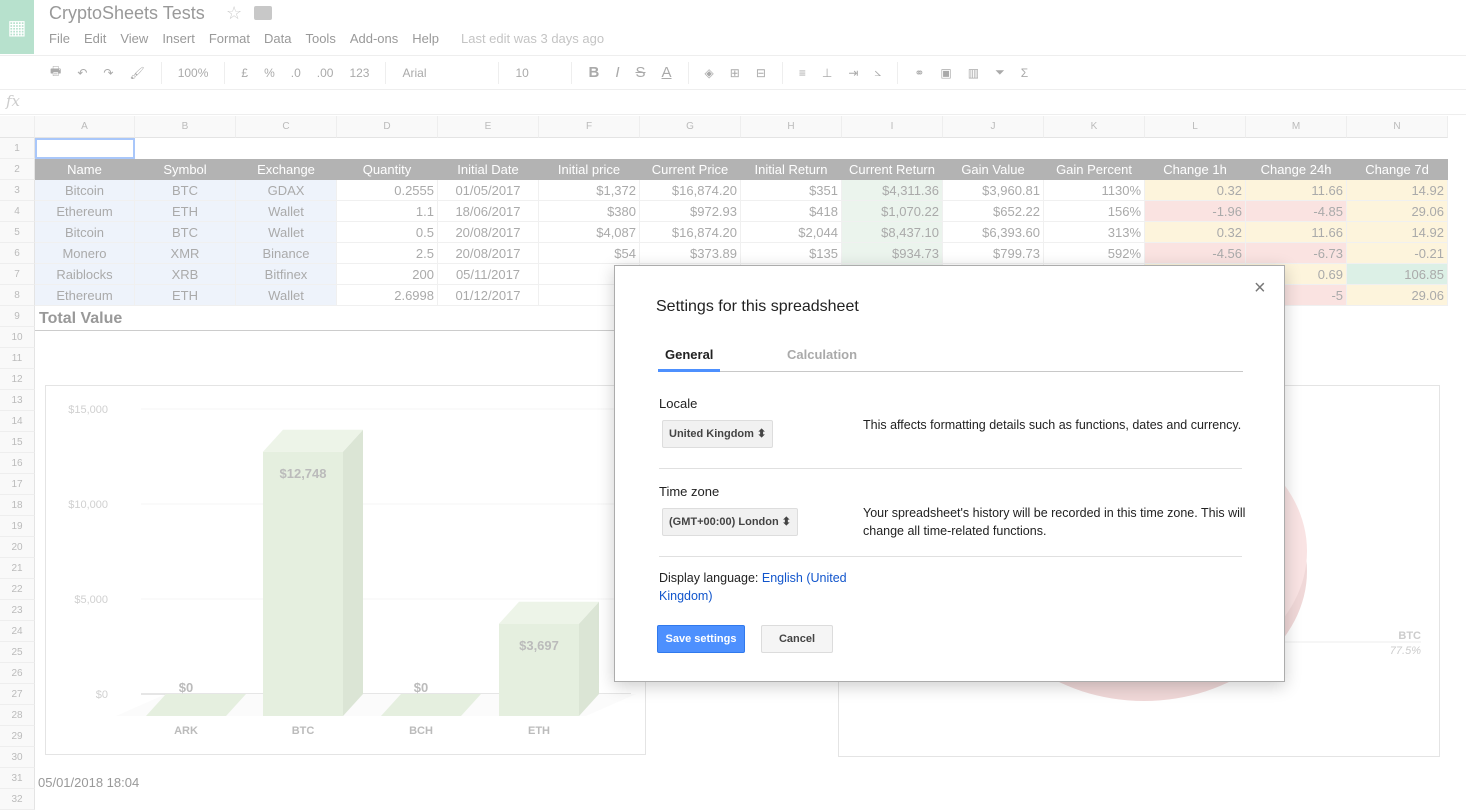 The width and height of the screenshot is (1466, 810). What do you see at coordinates (993, 190) in the screenshot?
I see `table-cell: $3,960.81` at bounding box center [993, 190].